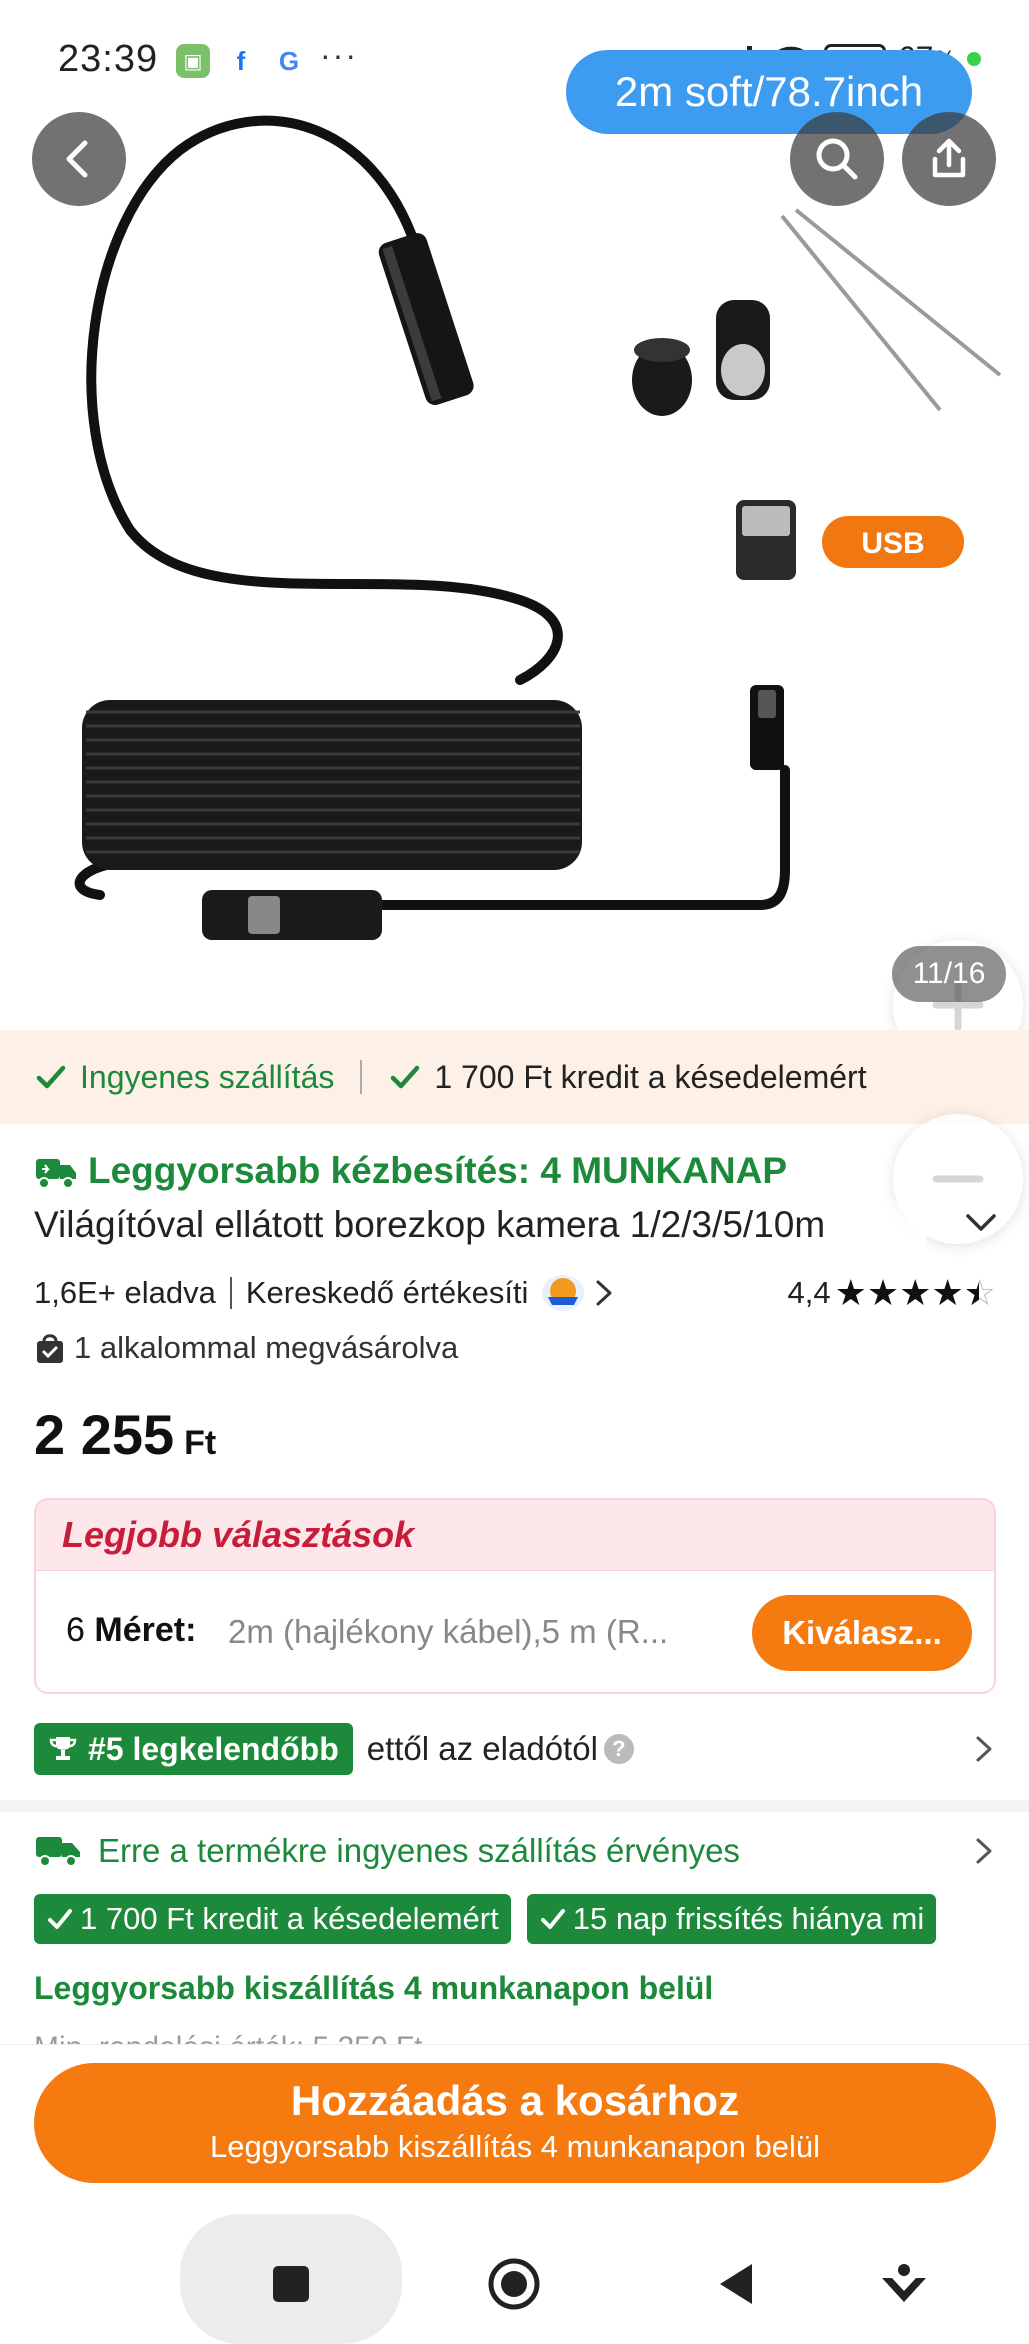 The width and height of the screenshot is (1029, 2344). Describe the element at coordinates (482, 1748) in the screenshot. I see `bestseller-text: ettől az eladótól` at that location.